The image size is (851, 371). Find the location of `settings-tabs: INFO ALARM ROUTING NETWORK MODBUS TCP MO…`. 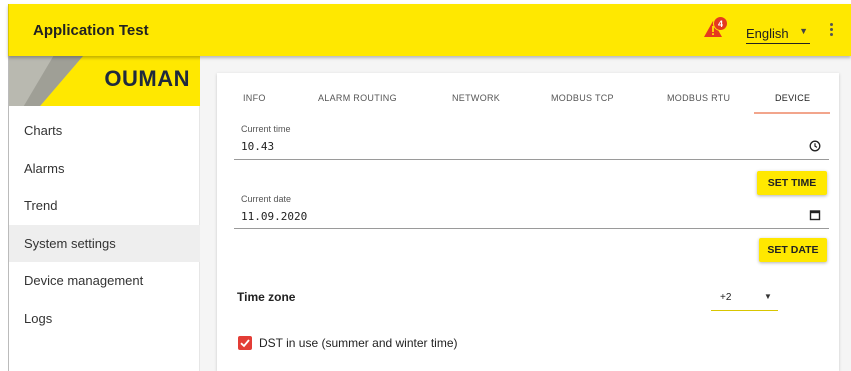

settings-tabs: INFO ALARM ROUTING NETWORK MODBUS TCP MO… is located at coordinates (528, 93).